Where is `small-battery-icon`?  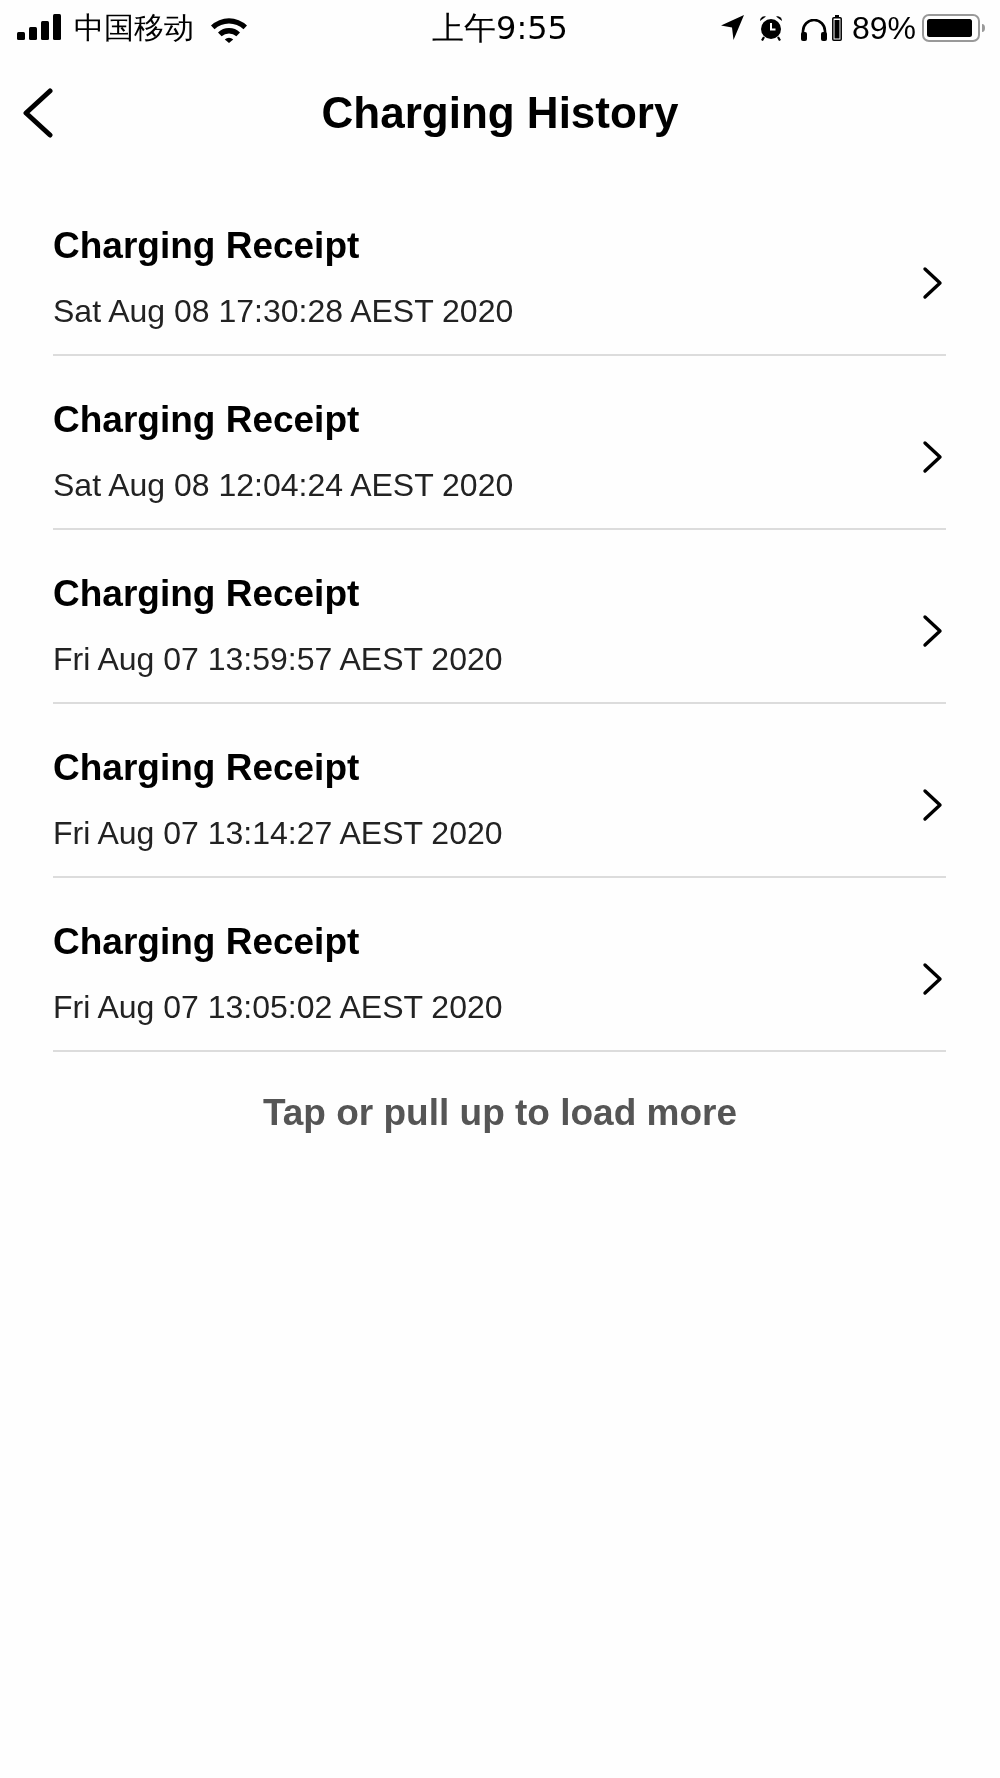
small-battery-icon is located at coordinates (836, 27).